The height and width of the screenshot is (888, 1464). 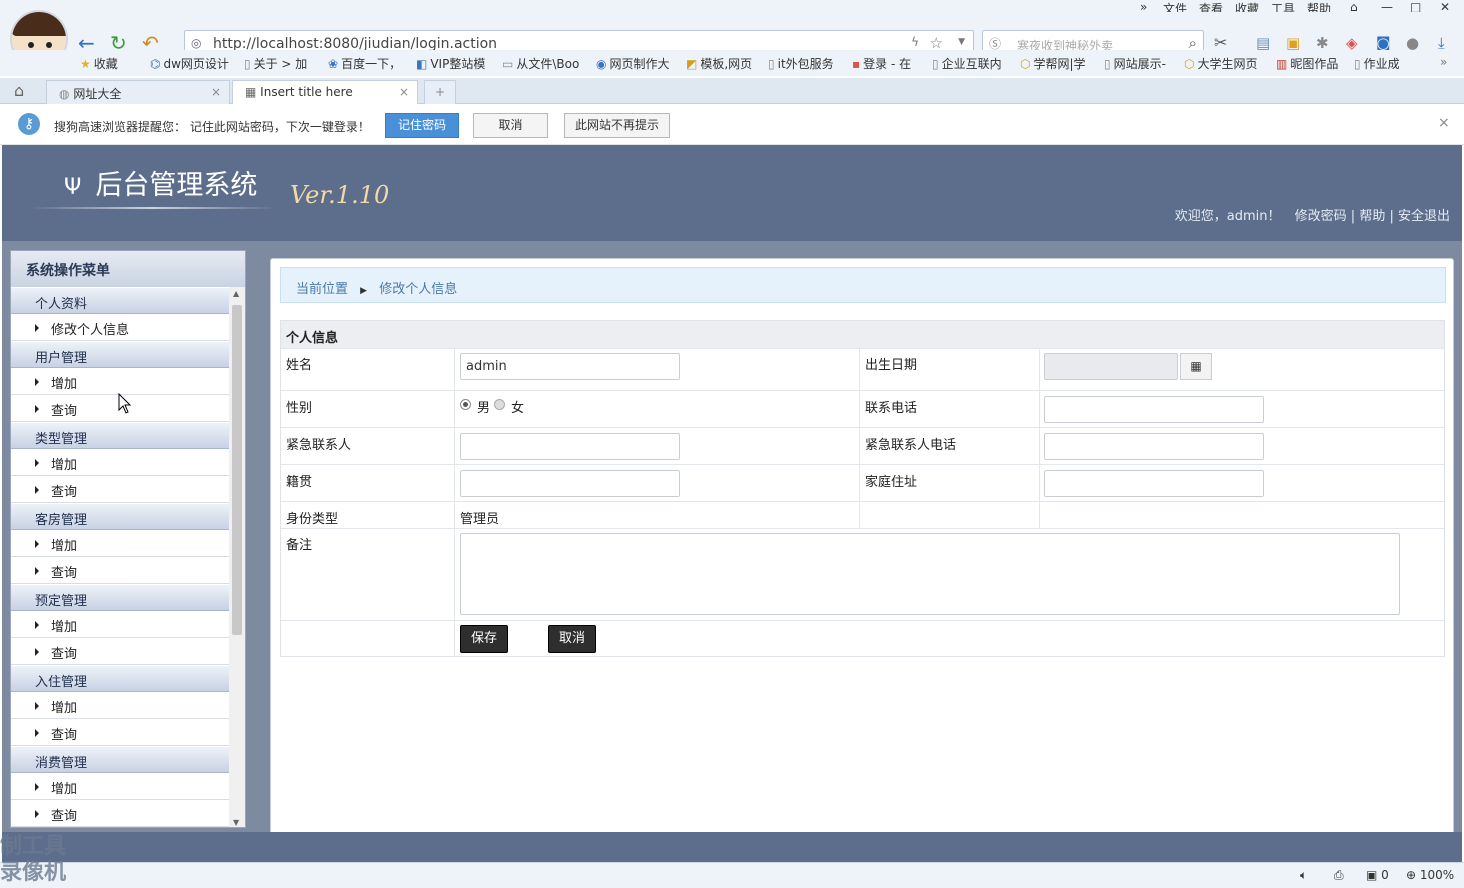 I want to click on breadcrumb-arrow-icon: ▶, so click(x=364, y=291).